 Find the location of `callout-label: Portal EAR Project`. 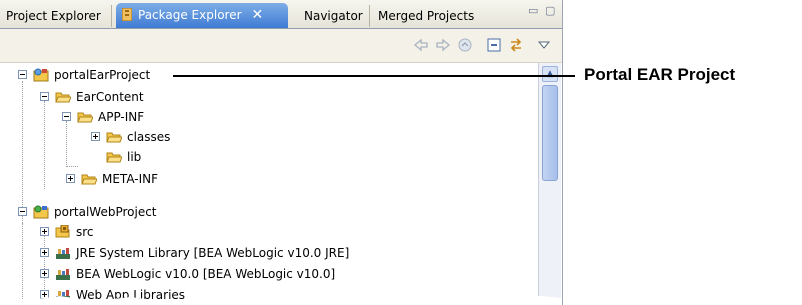

callout-label: Portal EAR Project is located at coordinates (660, 74).